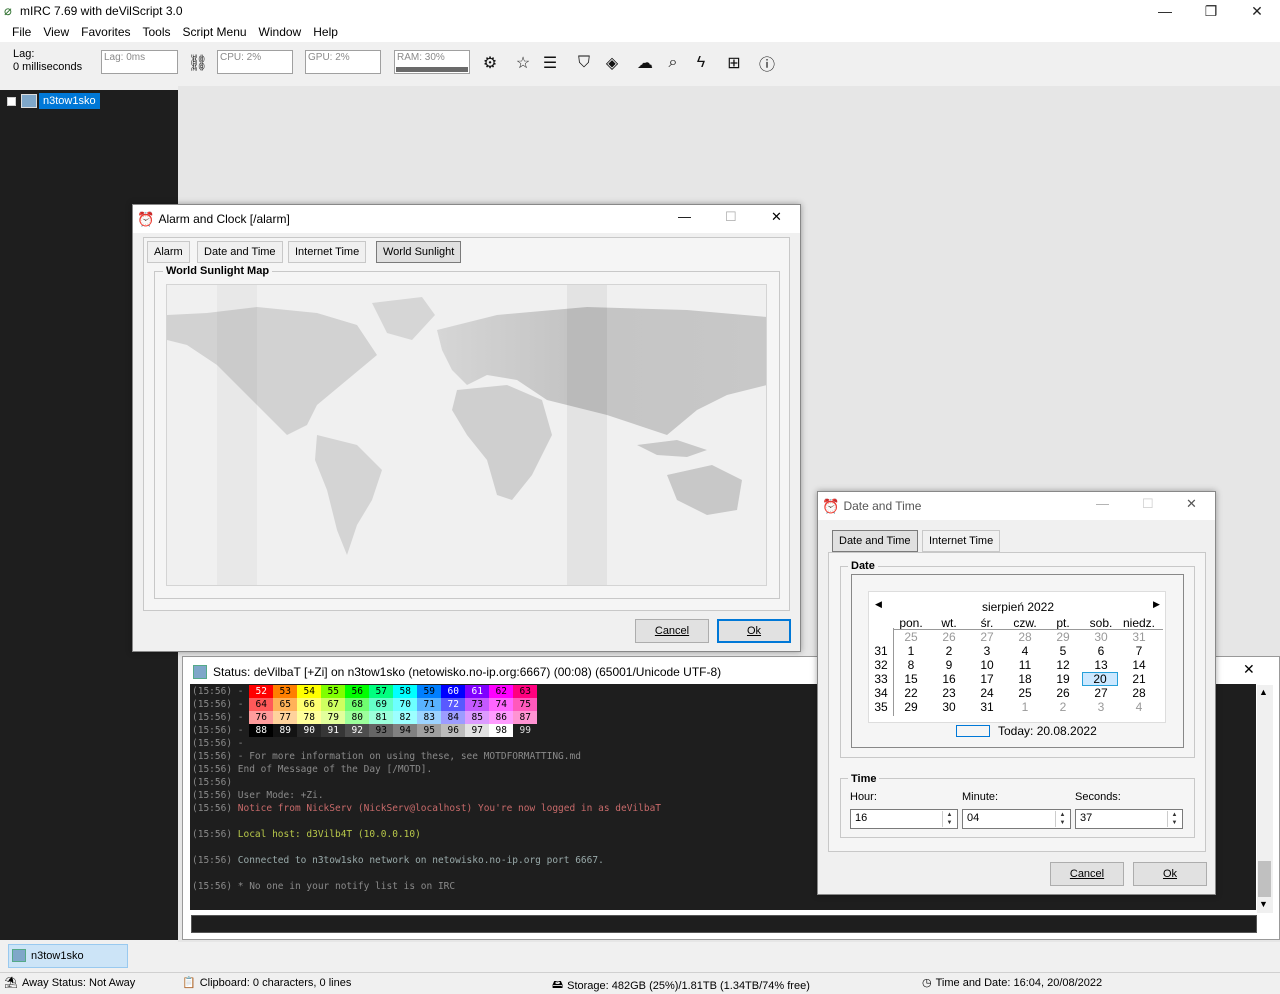 The image size is (1280, 994). What do you see at coordinates (357, 717) in the screenshot?
I see `color-swatch: 80` at bounding box center [357, 717].